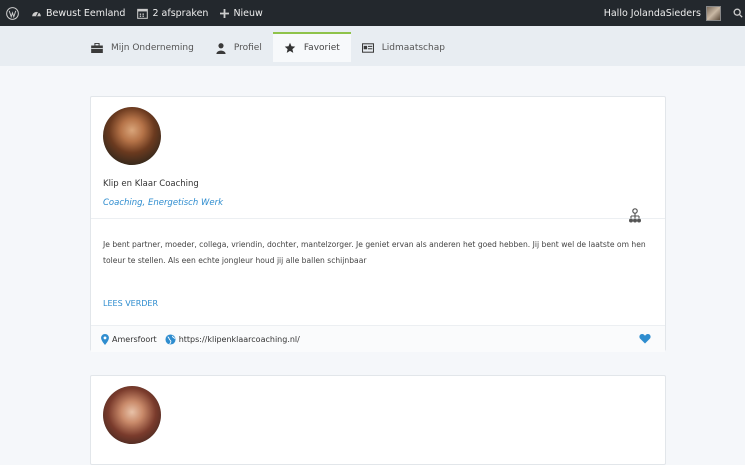 This screenshot has width=745, height=465. I want to click on appointments-label: 2 afspraken, so click(180, 13).